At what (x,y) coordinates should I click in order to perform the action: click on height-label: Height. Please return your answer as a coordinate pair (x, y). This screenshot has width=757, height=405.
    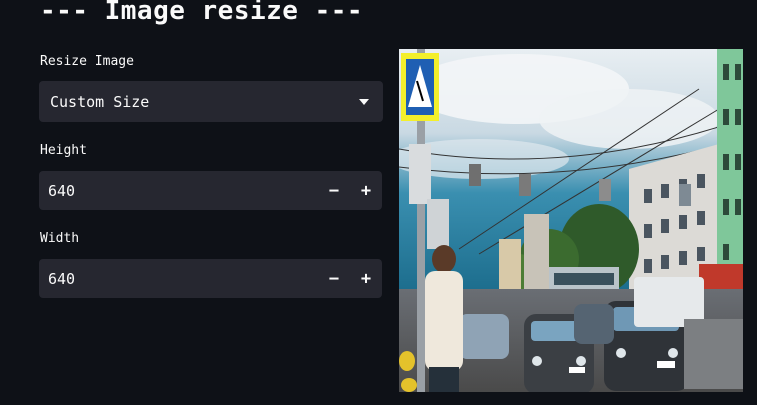
    Looking at the image, I should click on (63, 150).